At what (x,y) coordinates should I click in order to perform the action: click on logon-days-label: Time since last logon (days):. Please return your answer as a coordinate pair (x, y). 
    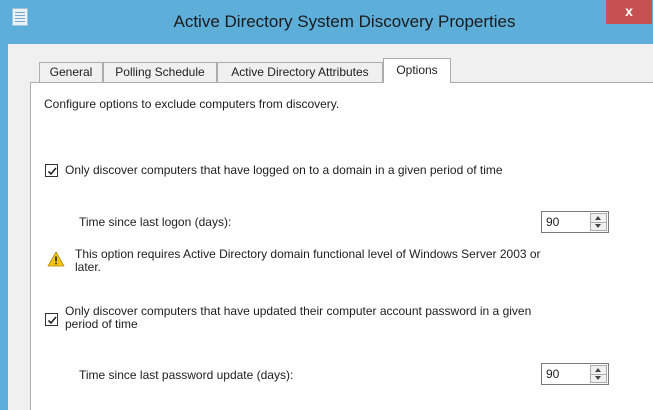
    Looking at the image, I should click on (155, 222).